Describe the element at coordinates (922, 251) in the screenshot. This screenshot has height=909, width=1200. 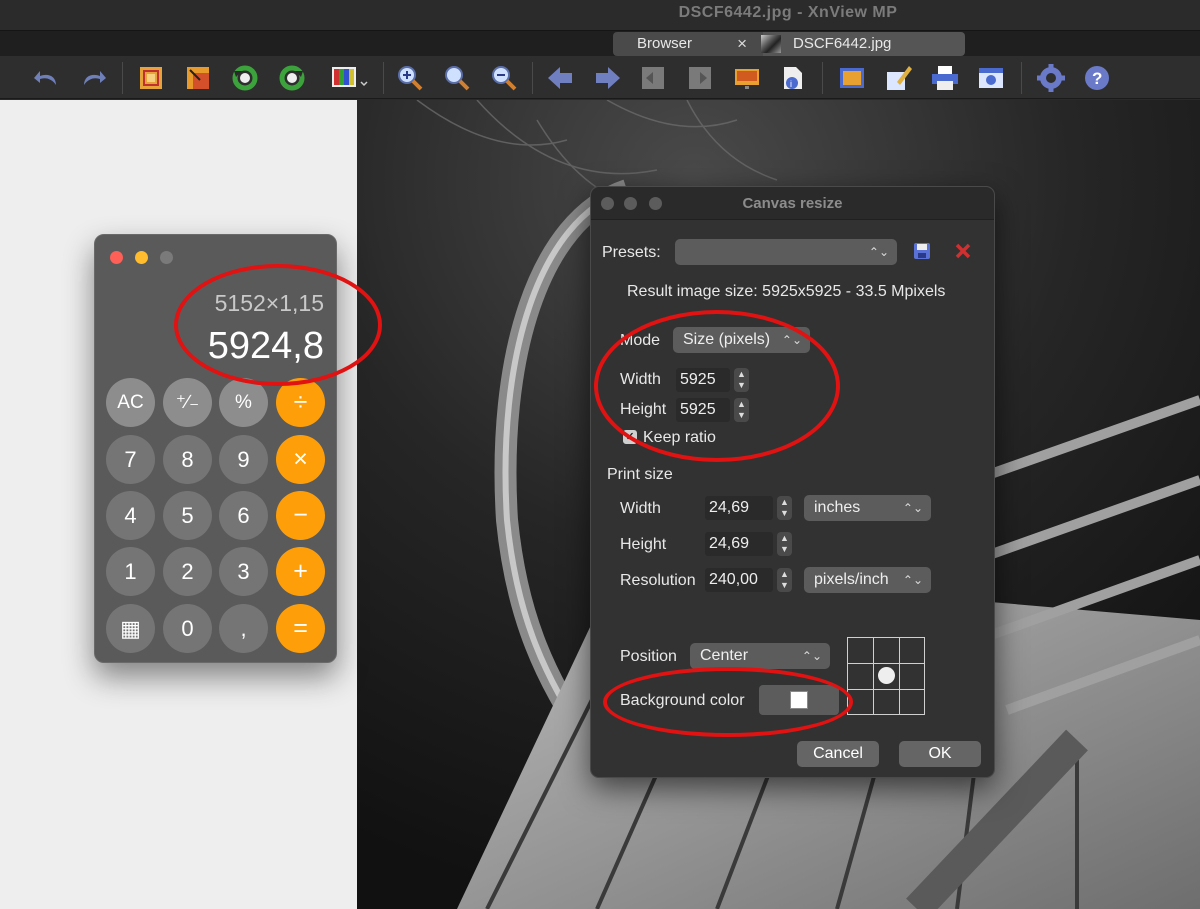
I see `save-preset-icon` at that location.